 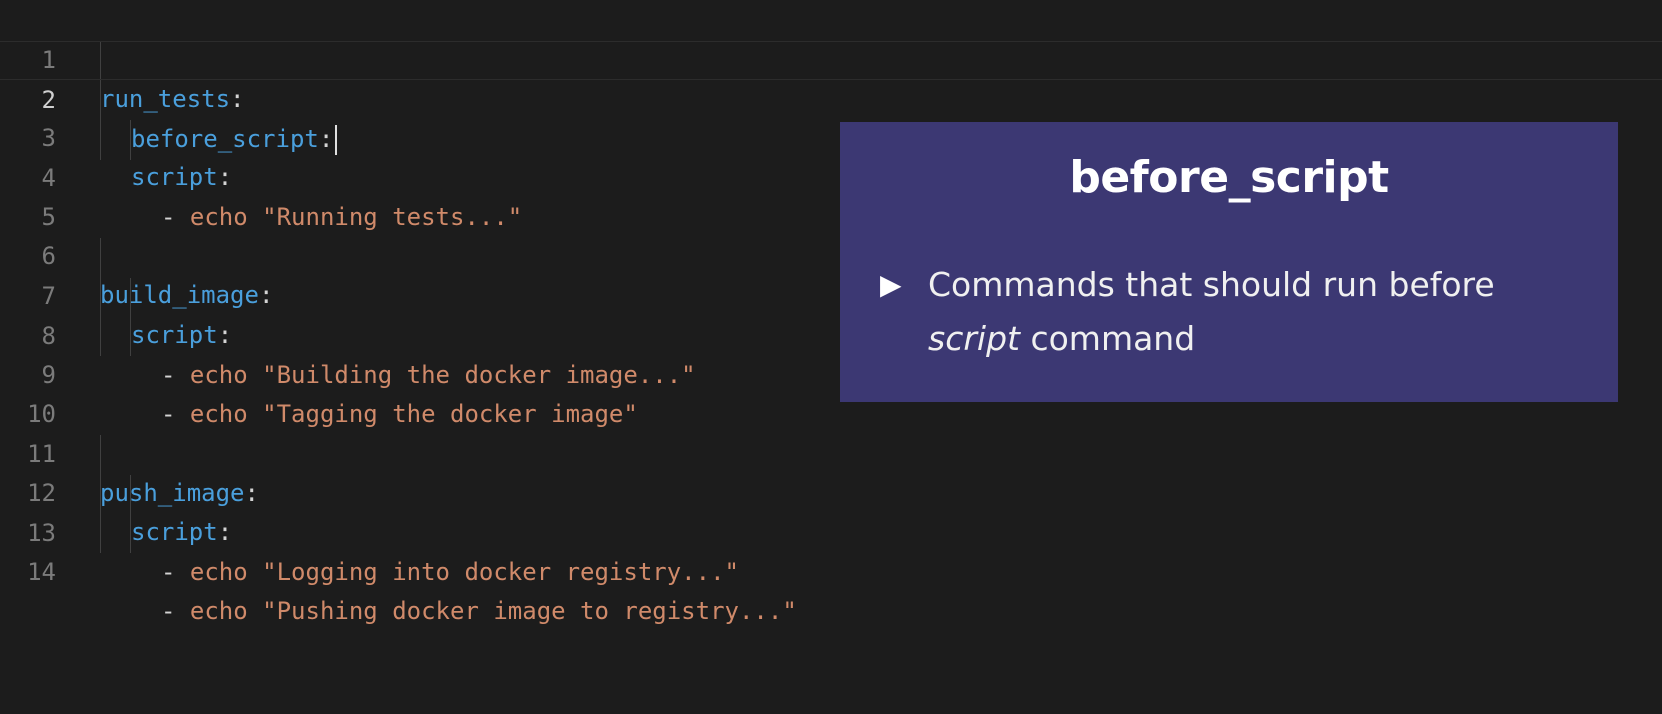 What do you see at coordinates (1229, 177) in the screenshot?
I see `card-title: before_script` at bounding box center [1229, 177].